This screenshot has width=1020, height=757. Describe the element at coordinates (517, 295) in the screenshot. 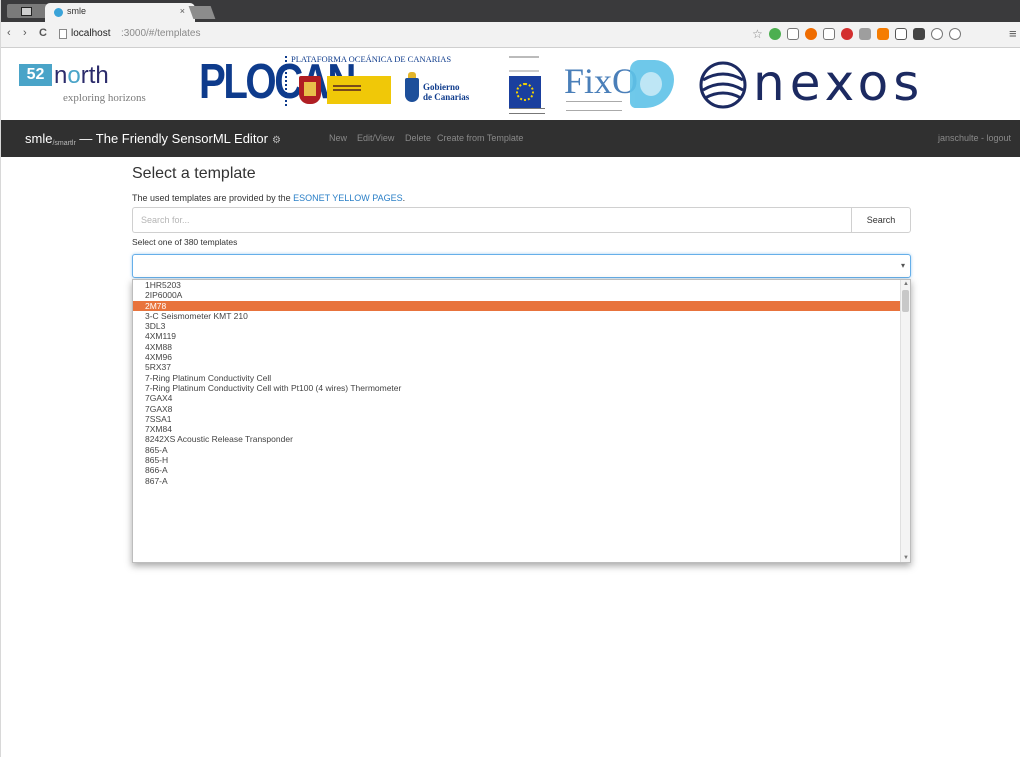

I see `template-option: 2IP6000A` at that location.